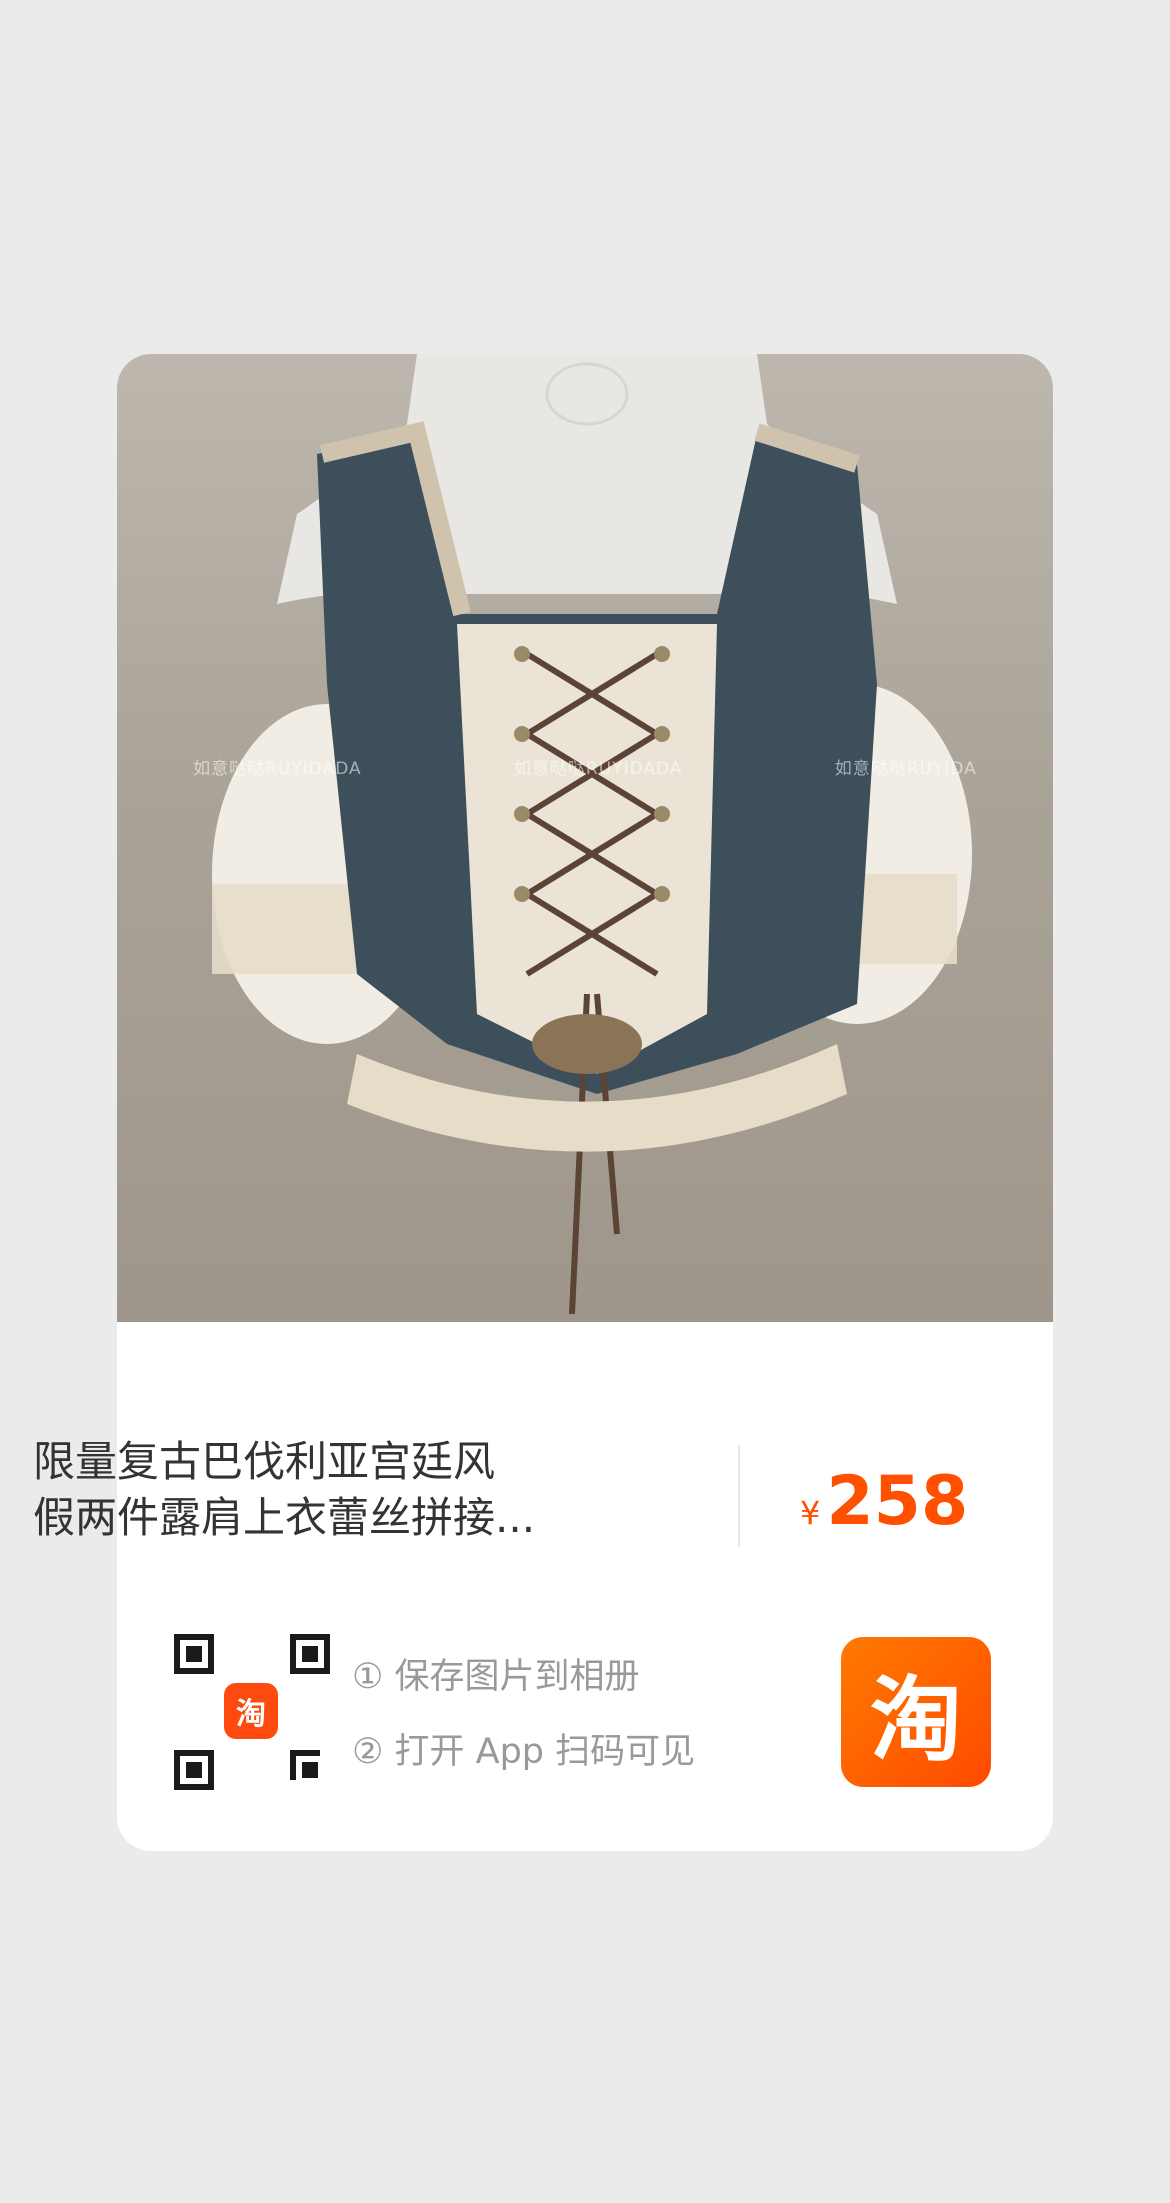  I want to click on photo-watermarks: 如意哒哒RUYIDADA 如意哒哒RUYIDADA 如意哒哒RUYIDA, so click(585, 766).